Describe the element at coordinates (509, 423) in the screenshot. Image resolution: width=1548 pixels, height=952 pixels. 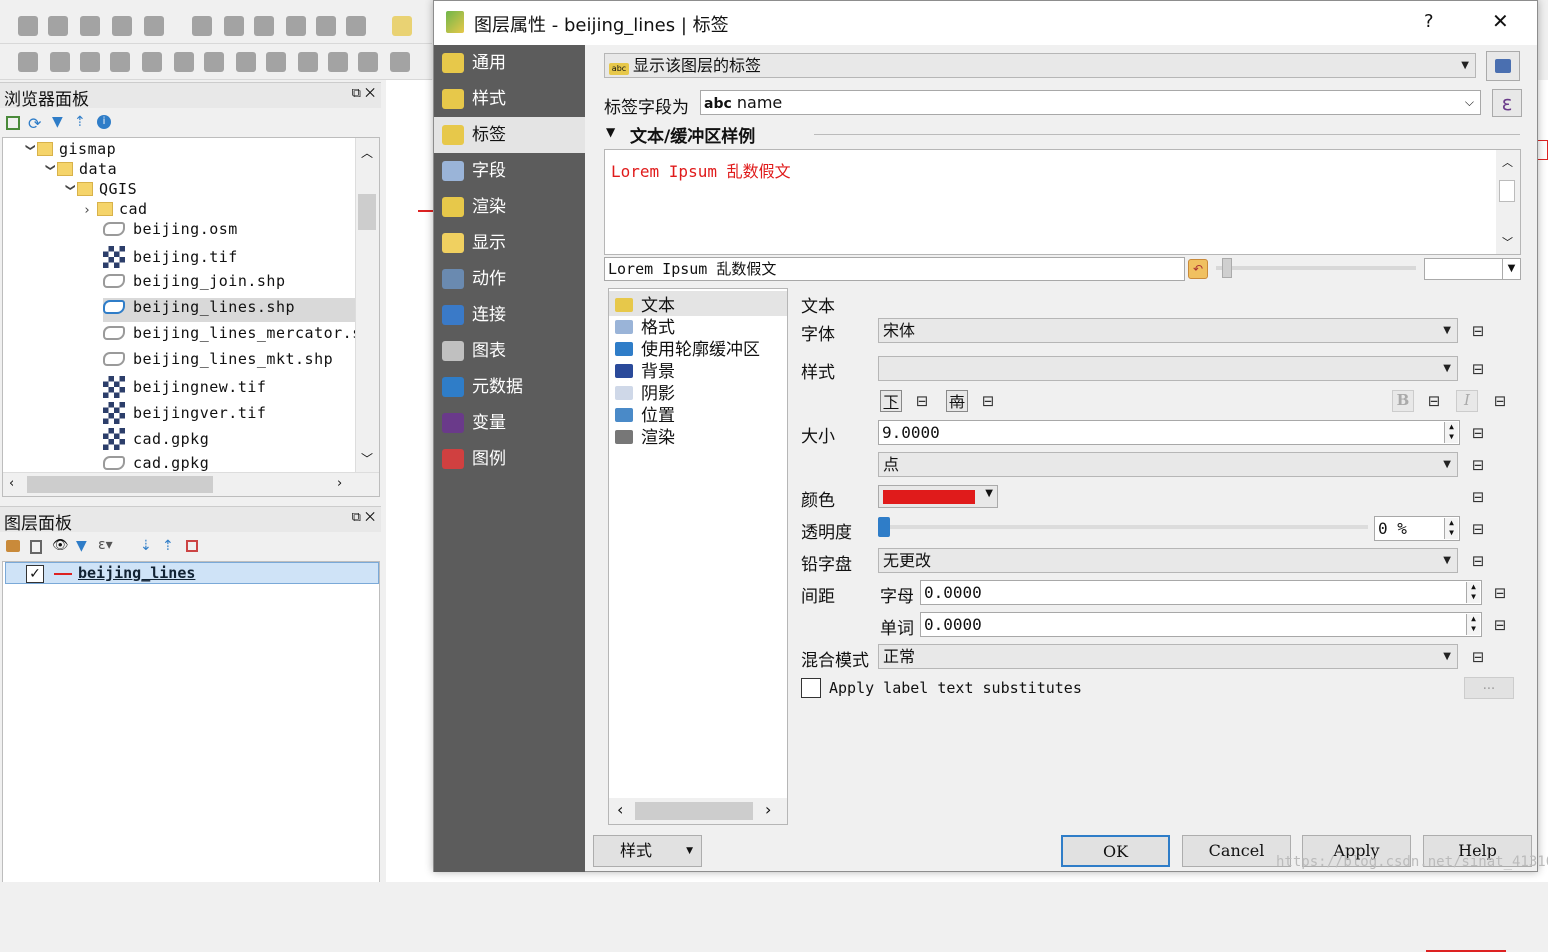
I see `sidebar-item-10: 变量` at that location.